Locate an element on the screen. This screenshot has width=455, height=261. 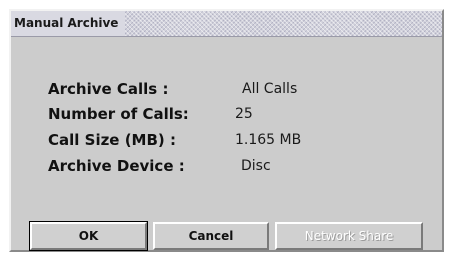
archive-device-row: Archive Device : Disc is located at coordinates (159, 166).